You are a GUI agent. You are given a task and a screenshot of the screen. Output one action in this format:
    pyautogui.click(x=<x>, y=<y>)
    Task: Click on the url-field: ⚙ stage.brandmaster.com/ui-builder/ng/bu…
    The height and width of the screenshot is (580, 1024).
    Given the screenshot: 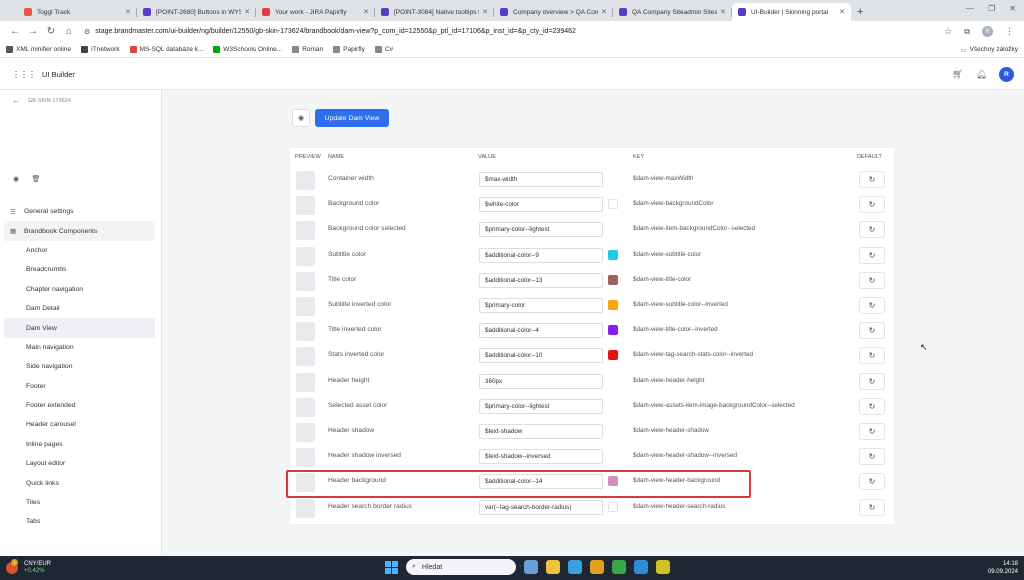 What is the action you would take?
    pyautogui.click(x=514, y=32)
    